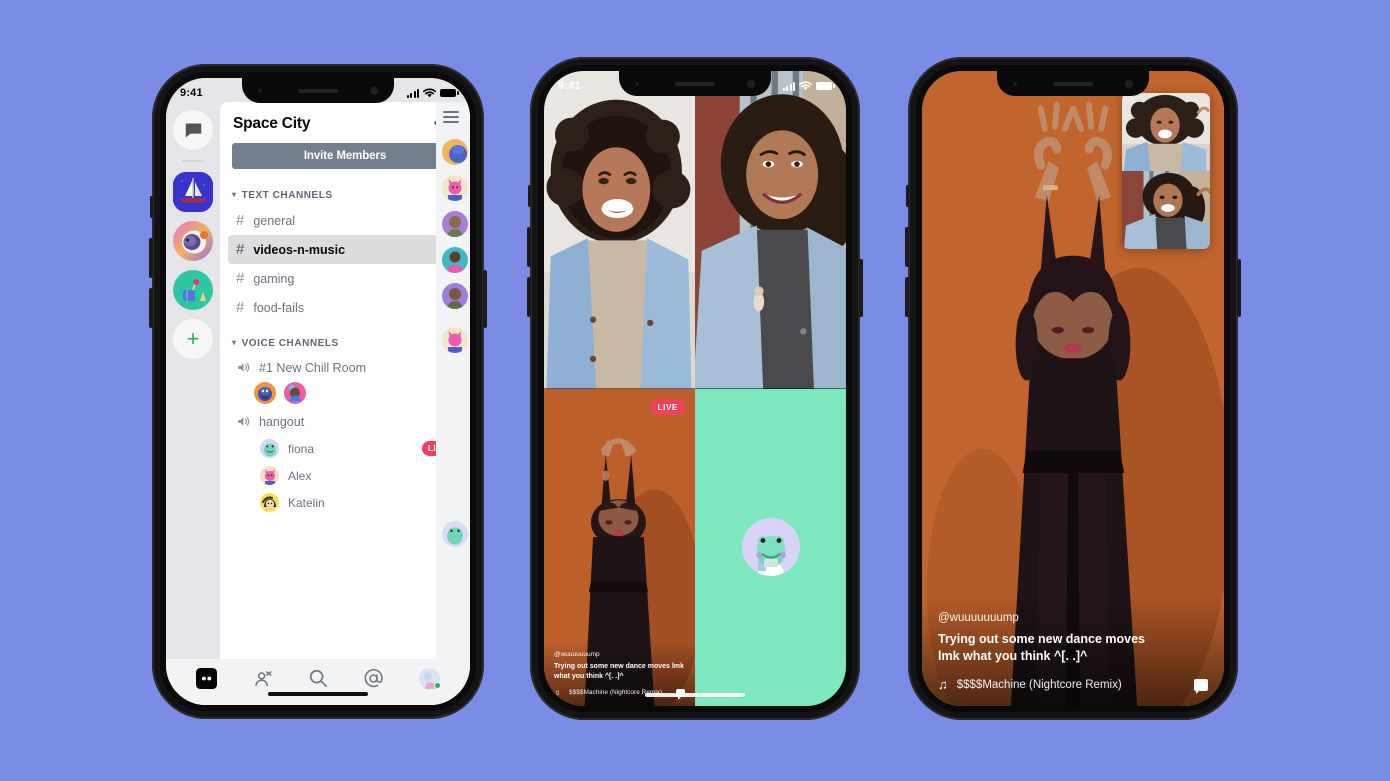 This screenshot has height=781, width=1390. I want to click on teal-portrait-avatar, so click(455, 260).